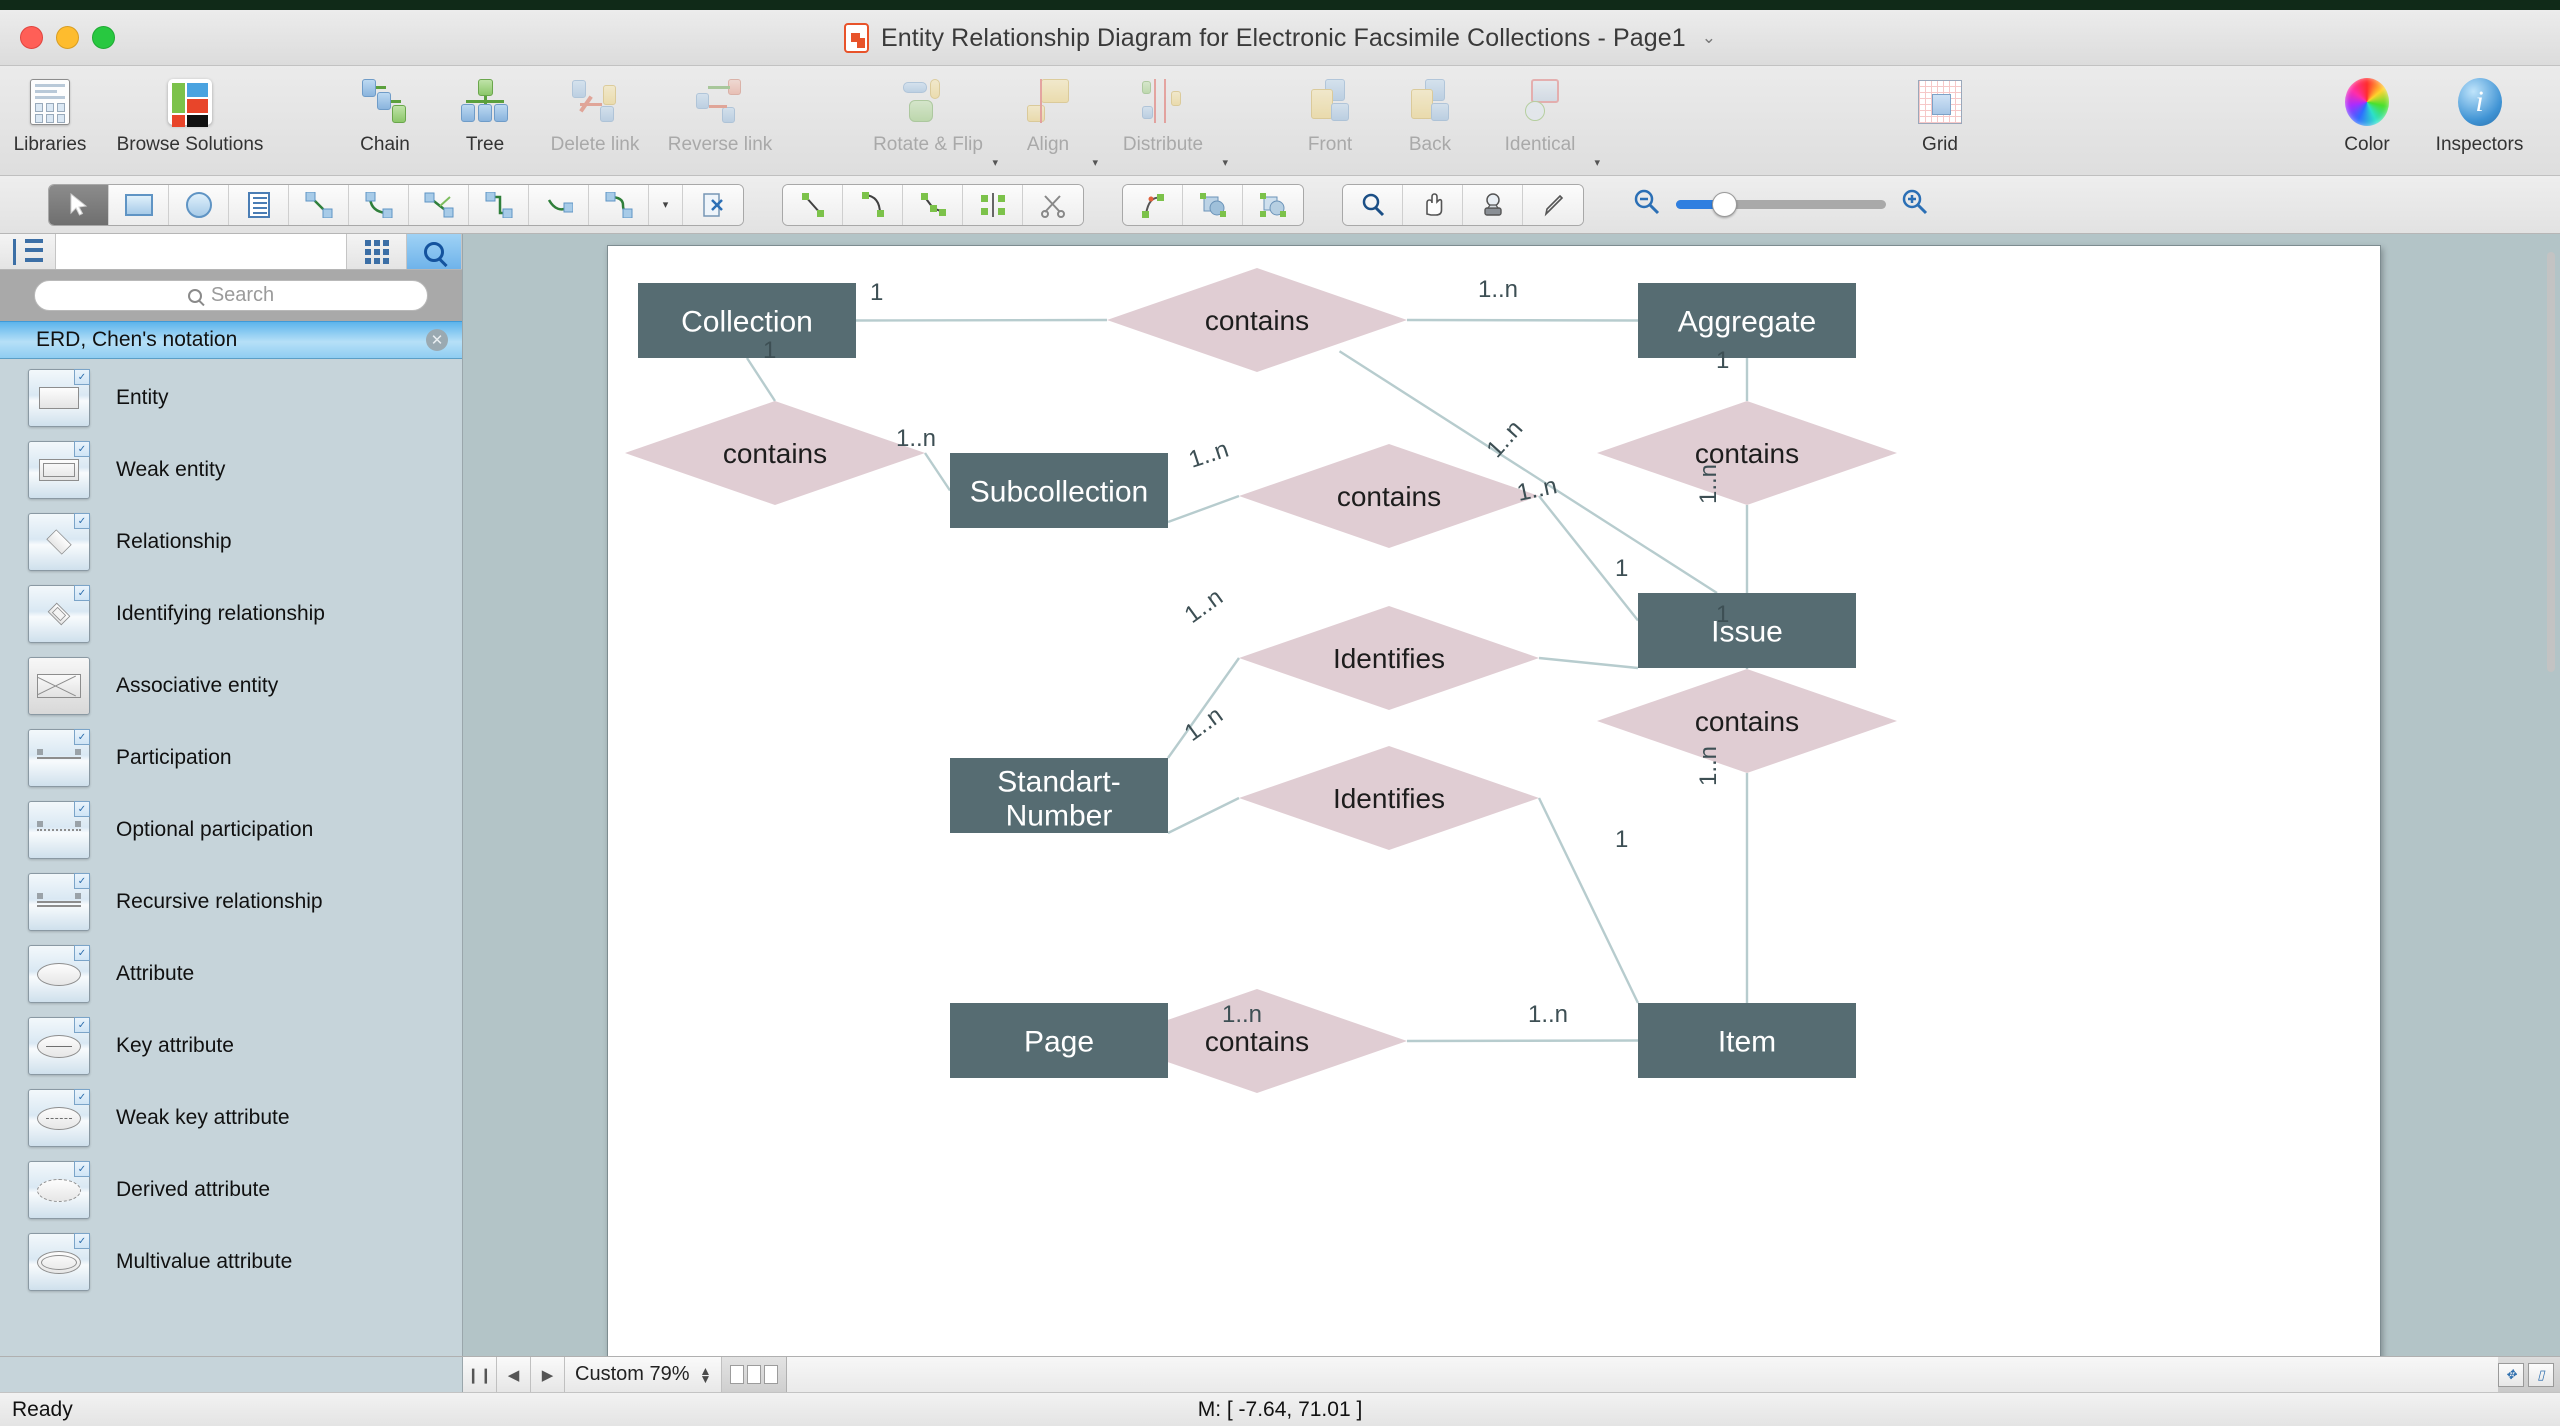 This screenshot has height=1426, width=2560. Describe the element at coordinates (231, 974) in the screenshot. I see `list-item: ✓ Attribute` at that location.